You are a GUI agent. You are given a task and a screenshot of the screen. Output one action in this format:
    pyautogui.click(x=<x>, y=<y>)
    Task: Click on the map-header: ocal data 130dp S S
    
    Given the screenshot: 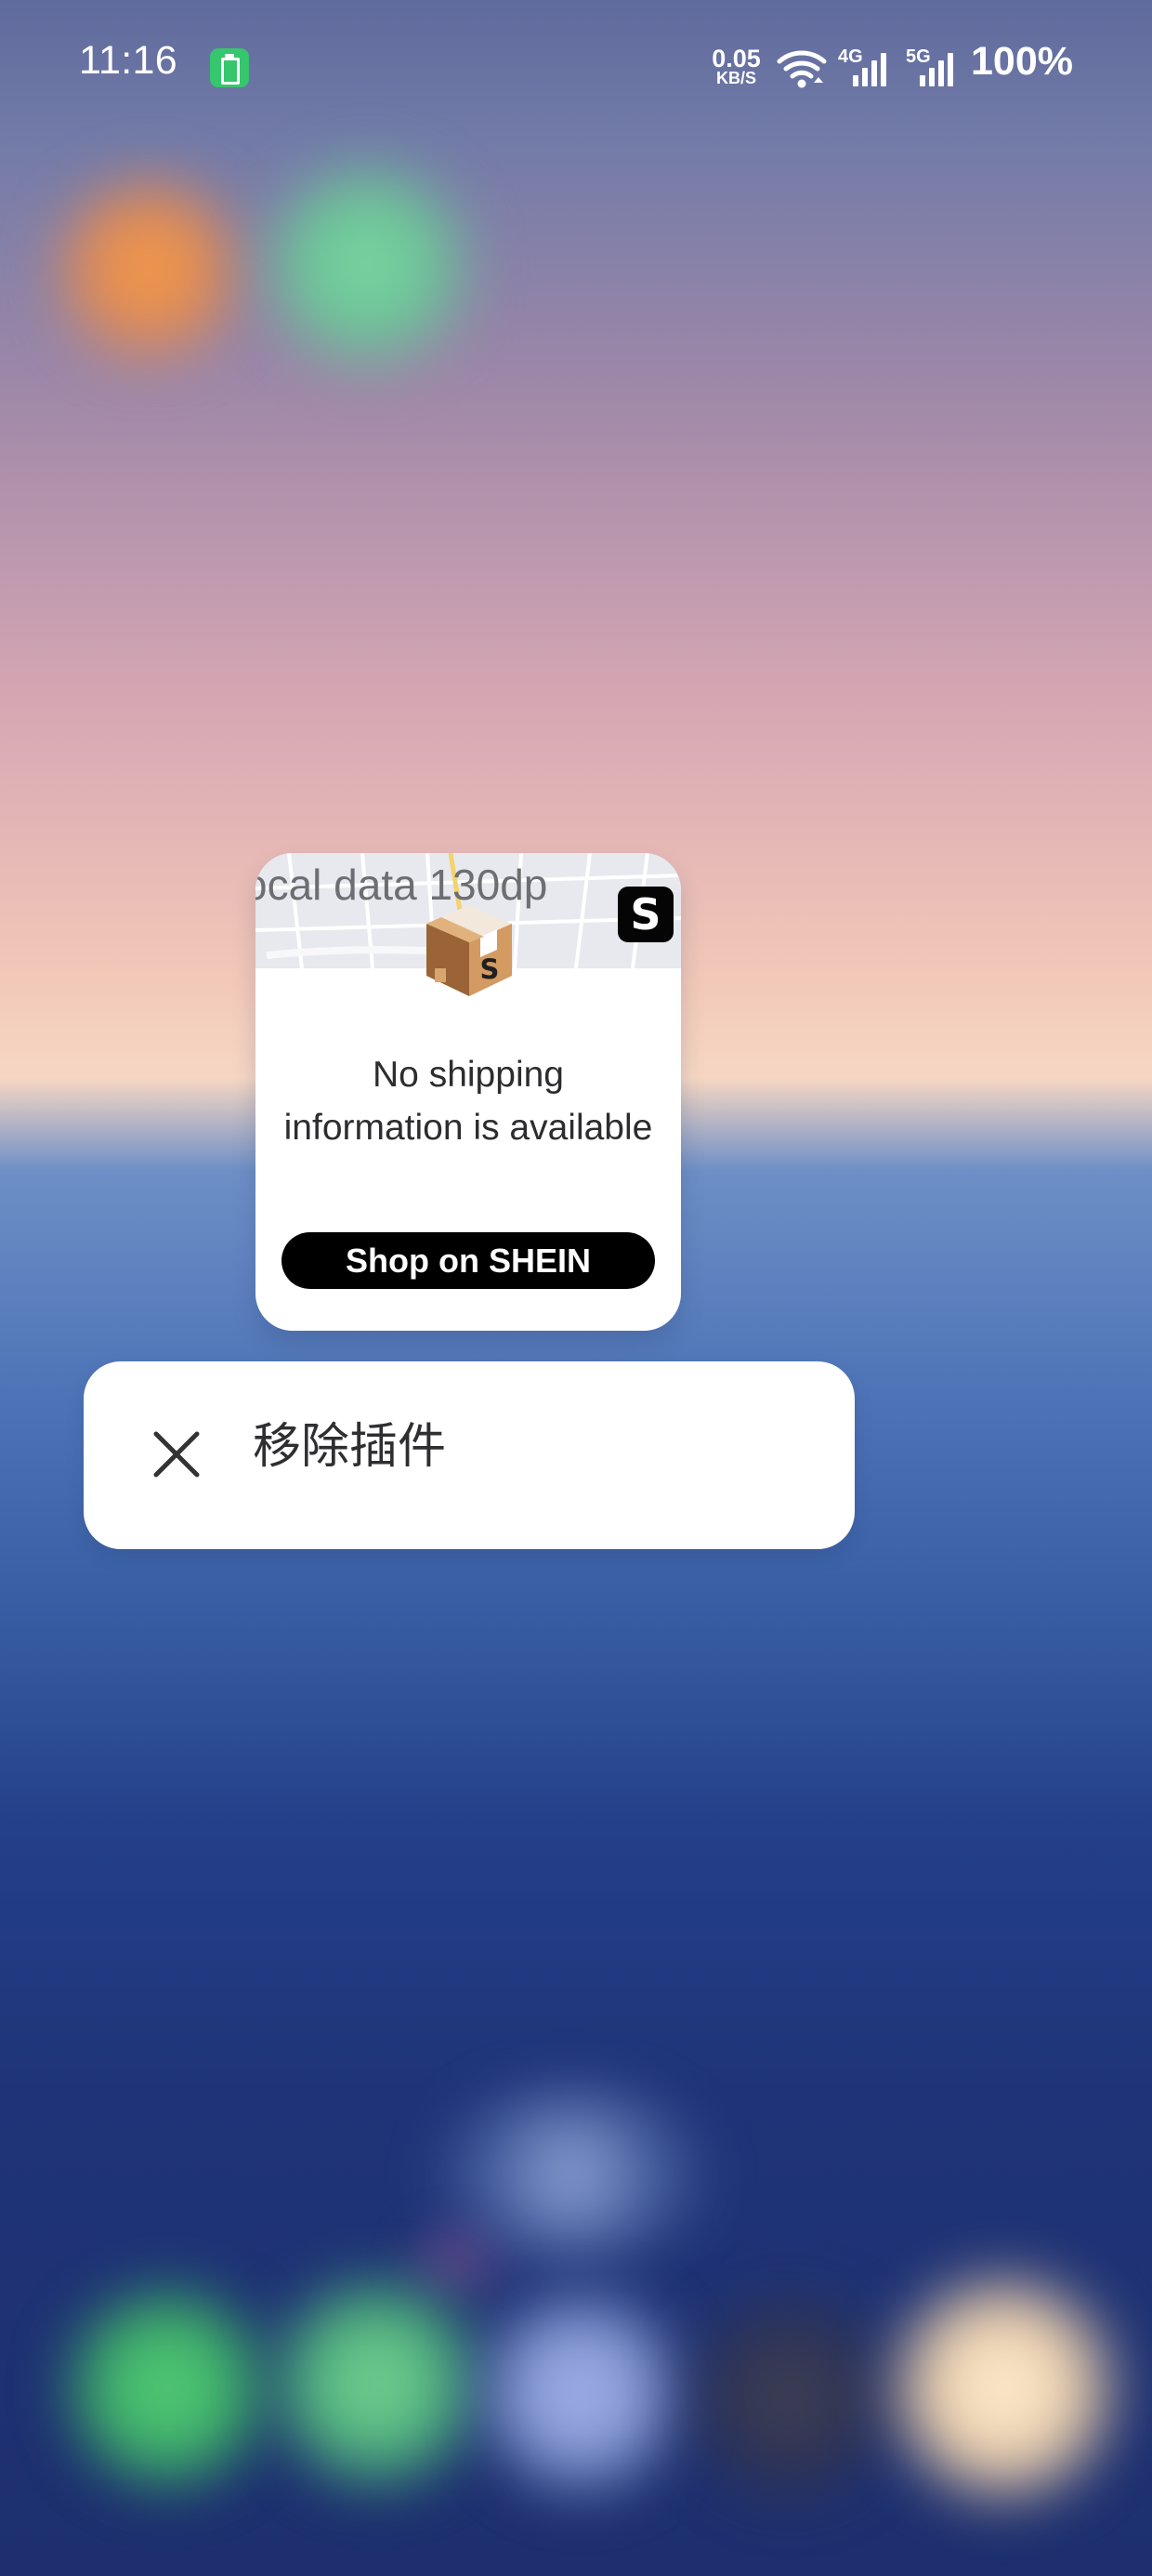 What is the action you would take?
    pyautogui.click(x=468, y=924)
    